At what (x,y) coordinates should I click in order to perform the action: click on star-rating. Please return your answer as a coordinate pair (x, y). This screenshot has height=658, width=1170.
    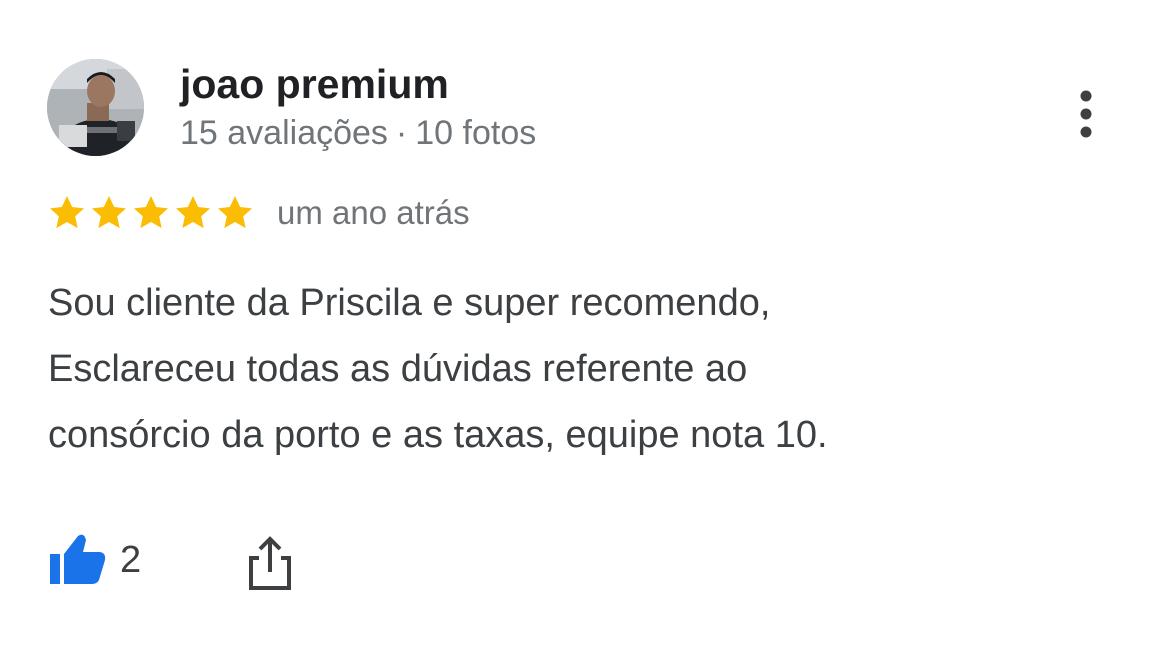
    Looking at the image, I should click on (152, 213).